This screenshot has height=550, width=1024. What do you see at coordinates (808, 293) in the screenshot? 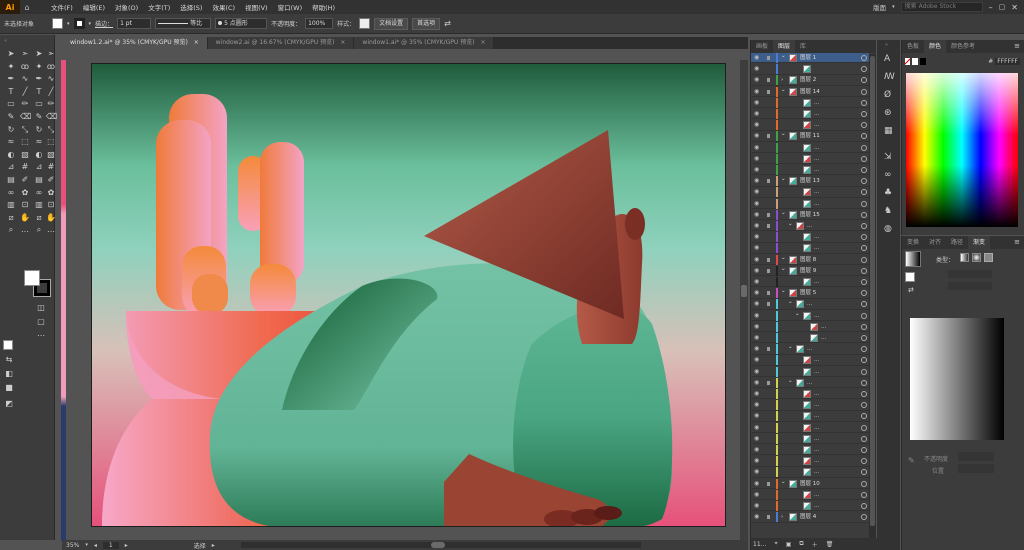
I see `layer-name: 图层 5` at bounding box center [808, 293].